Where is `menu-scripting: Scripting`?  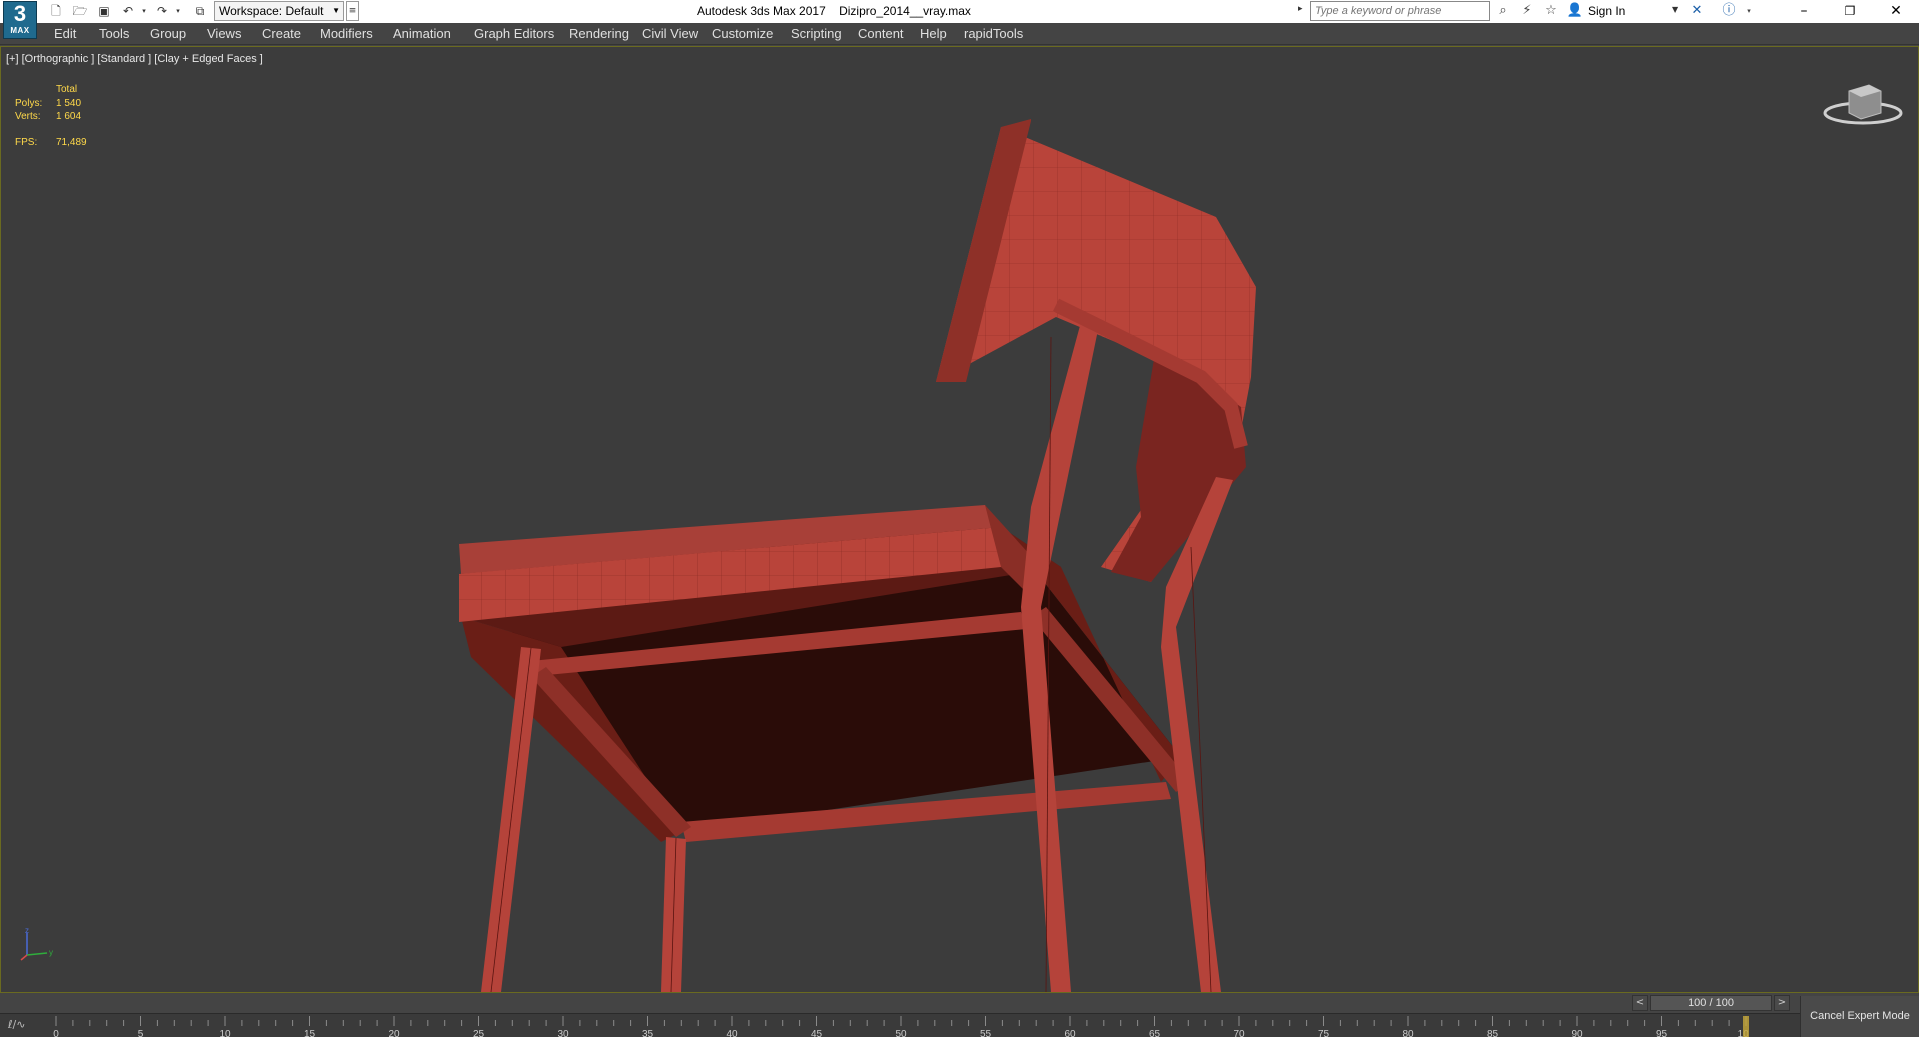
menu-scripting: Scripting is located at coordinates (816, 33).